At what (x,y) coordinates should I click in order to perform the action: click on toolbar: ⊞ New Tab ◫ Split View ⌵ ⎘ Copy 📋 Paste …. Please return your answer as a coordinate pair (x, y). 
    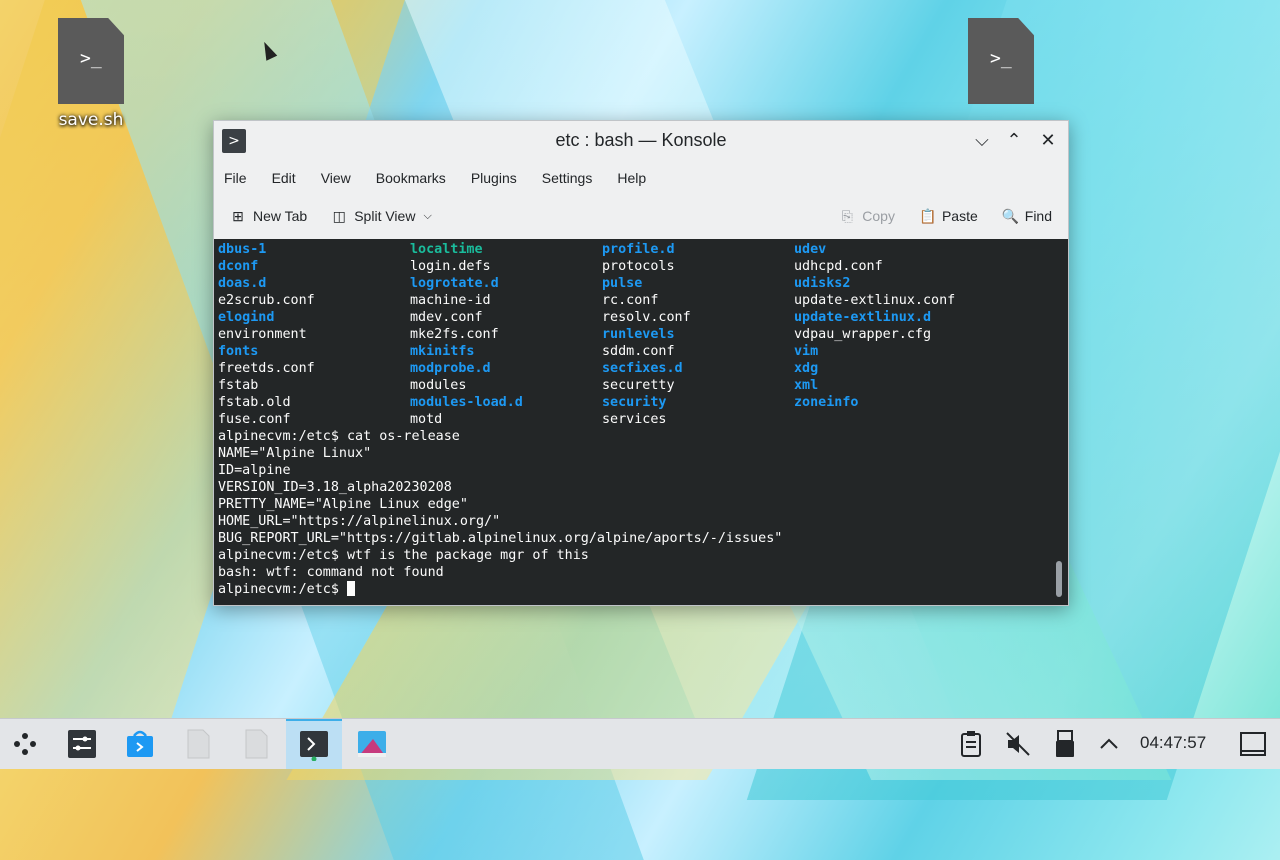
    Looking at the image, I should click on (641, 216).